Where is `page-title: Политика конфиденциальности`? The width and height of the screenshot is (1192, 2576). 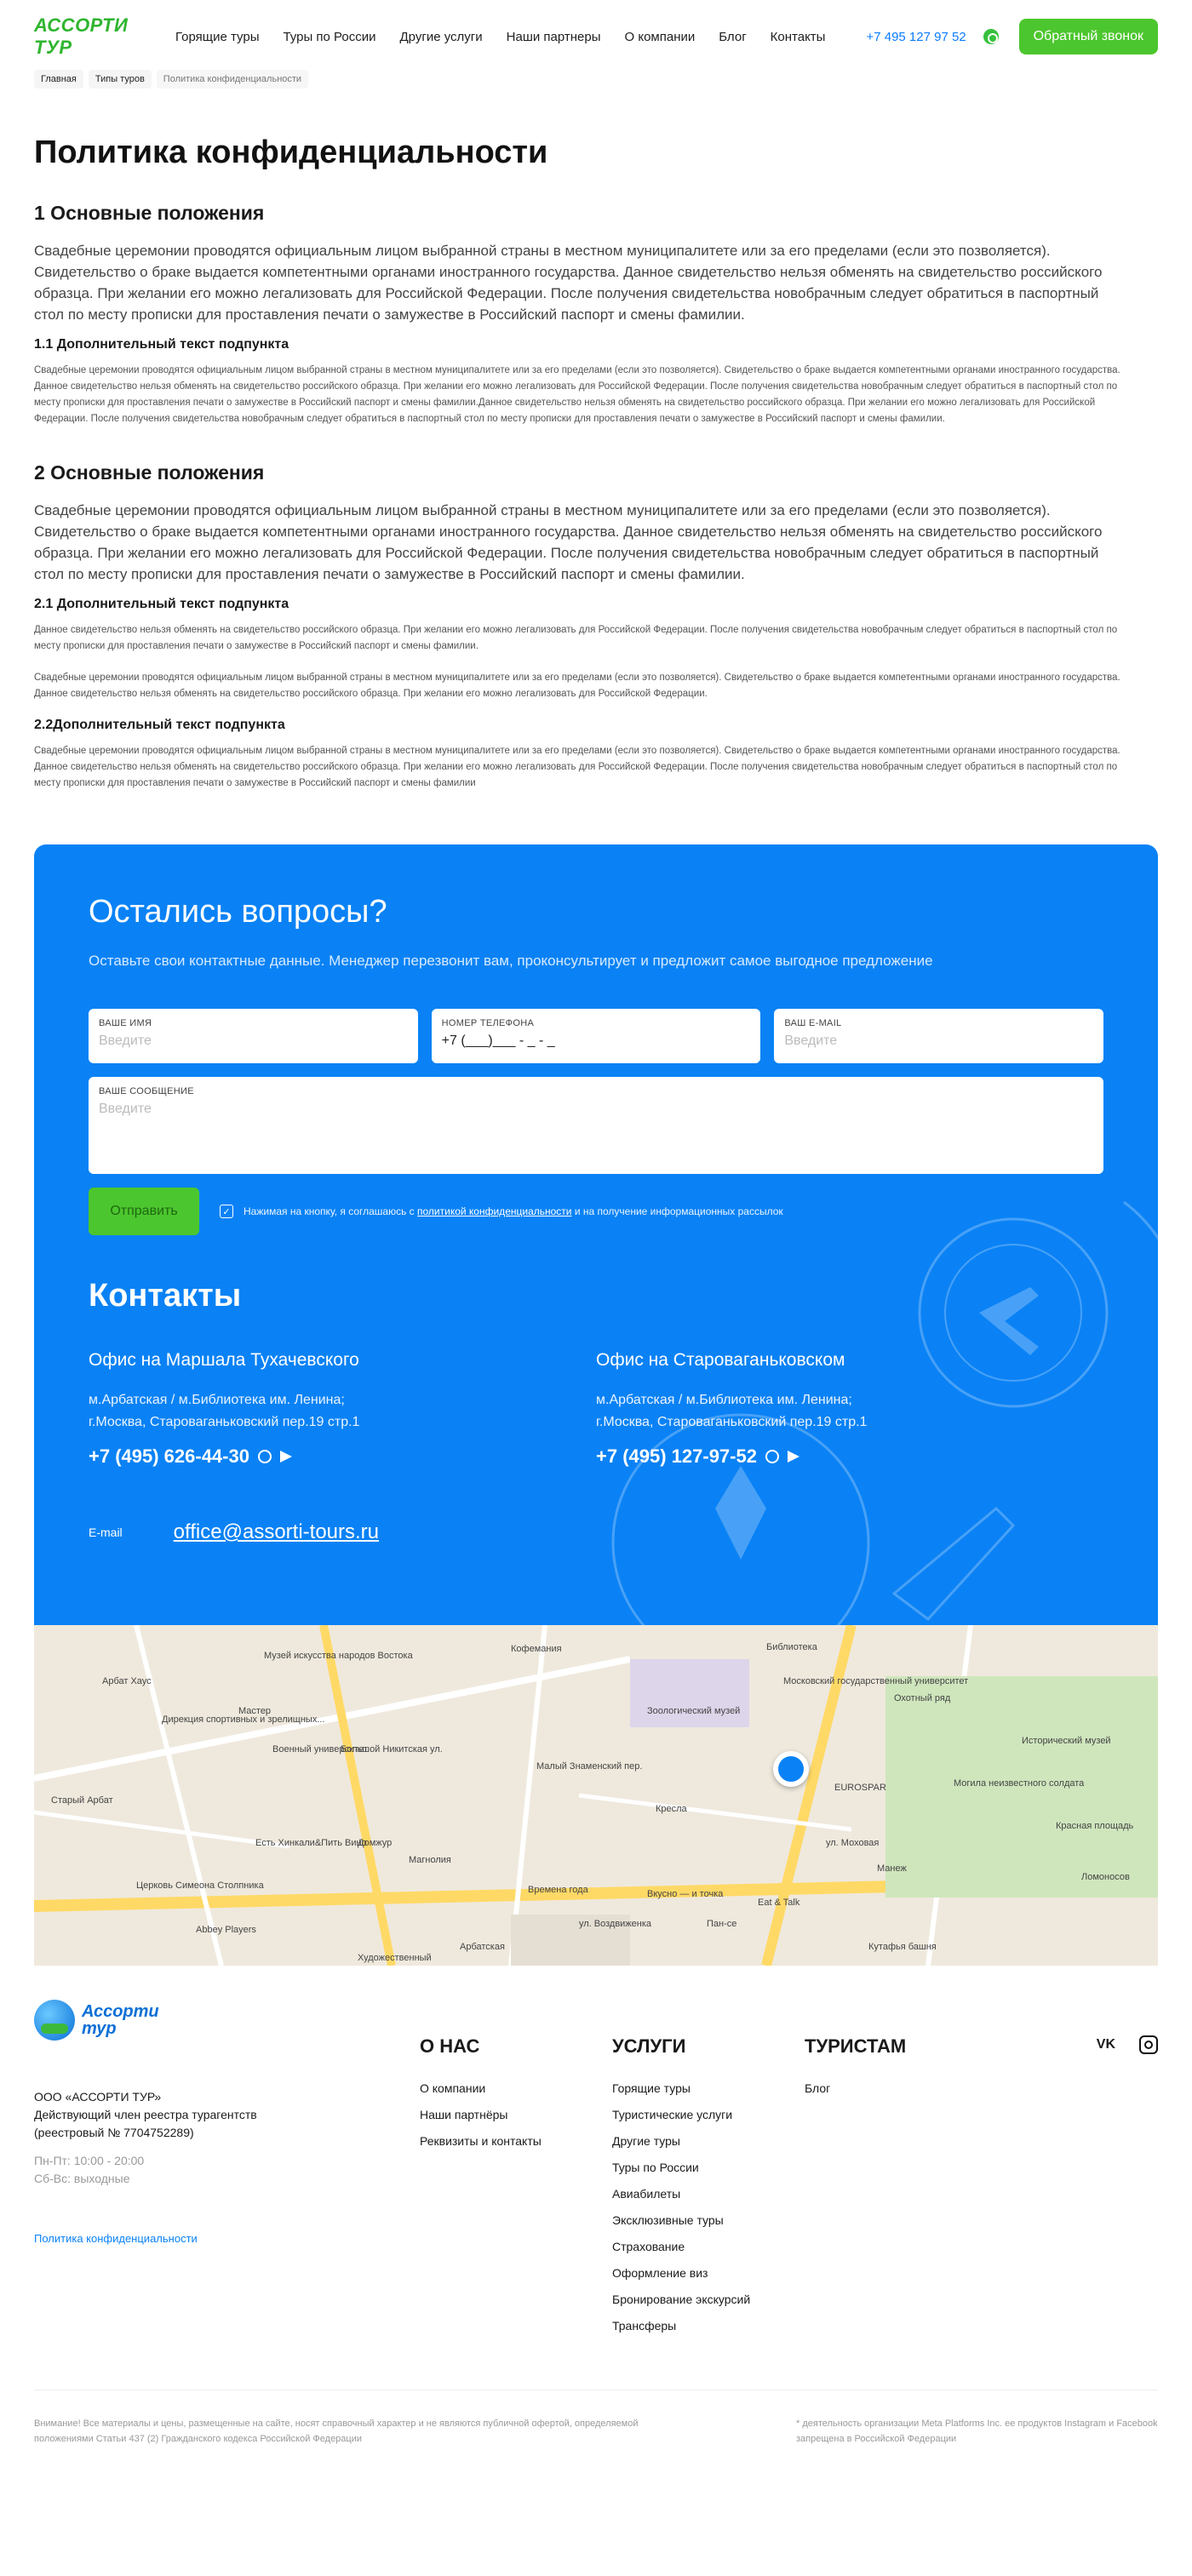
page-title: Политика конфиденциальности is located at coordinates (291, 153).